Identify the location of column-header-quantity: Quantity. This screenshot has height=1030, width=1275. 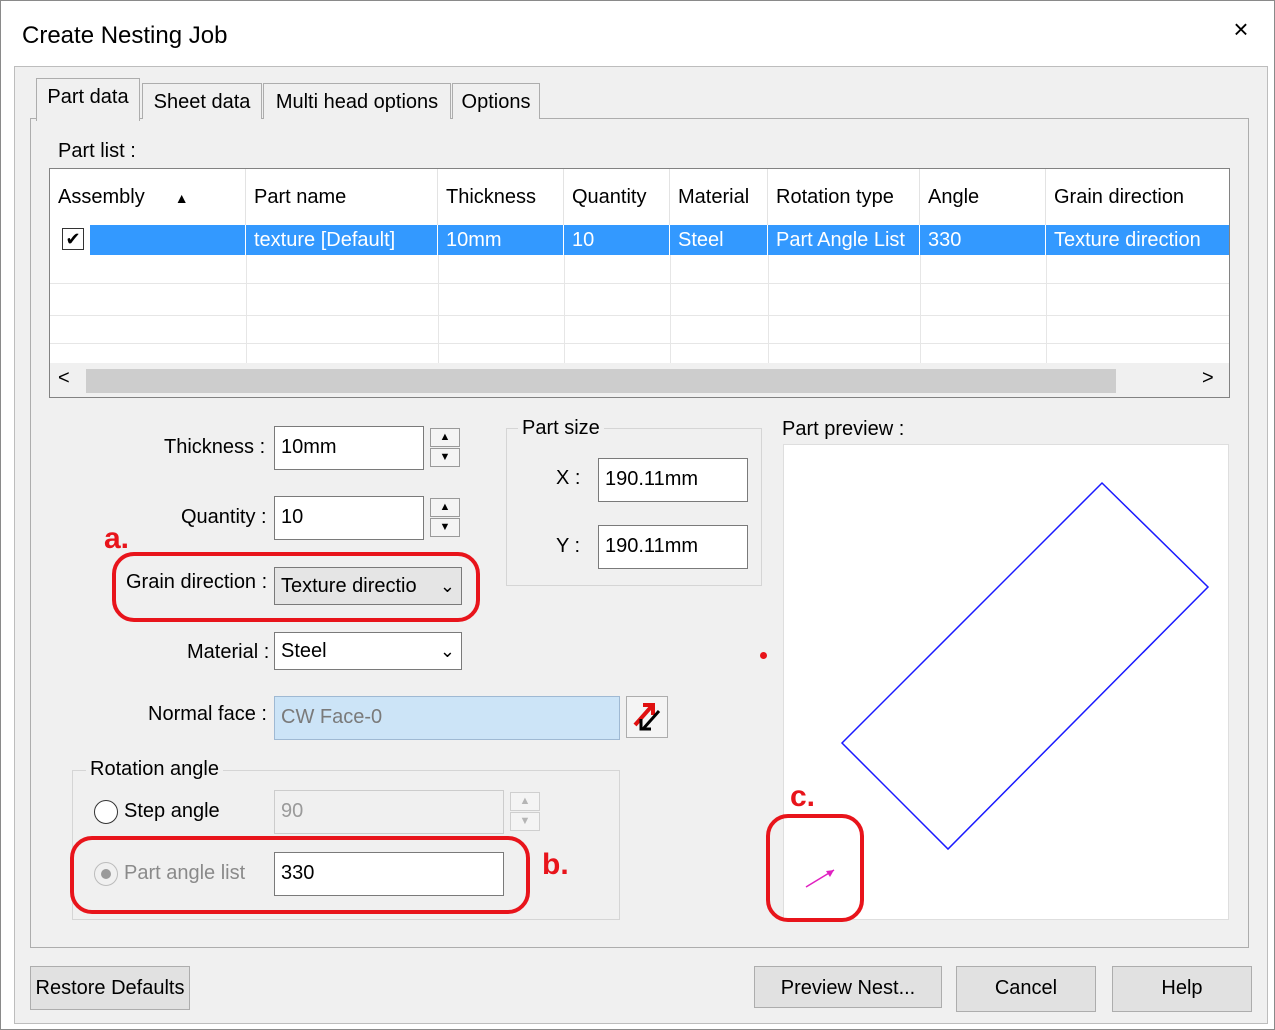
(617, 197).